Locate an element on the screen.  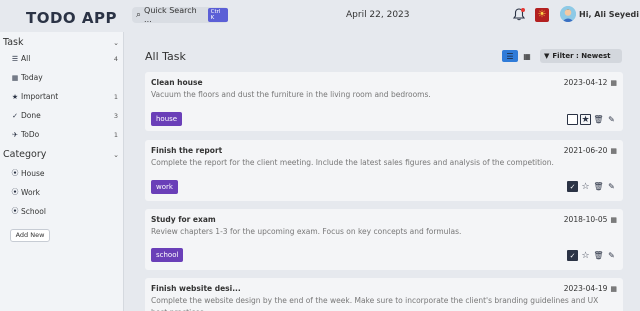
task-date: 2023-04-12 ▦ is located at coordinates (590, 82).